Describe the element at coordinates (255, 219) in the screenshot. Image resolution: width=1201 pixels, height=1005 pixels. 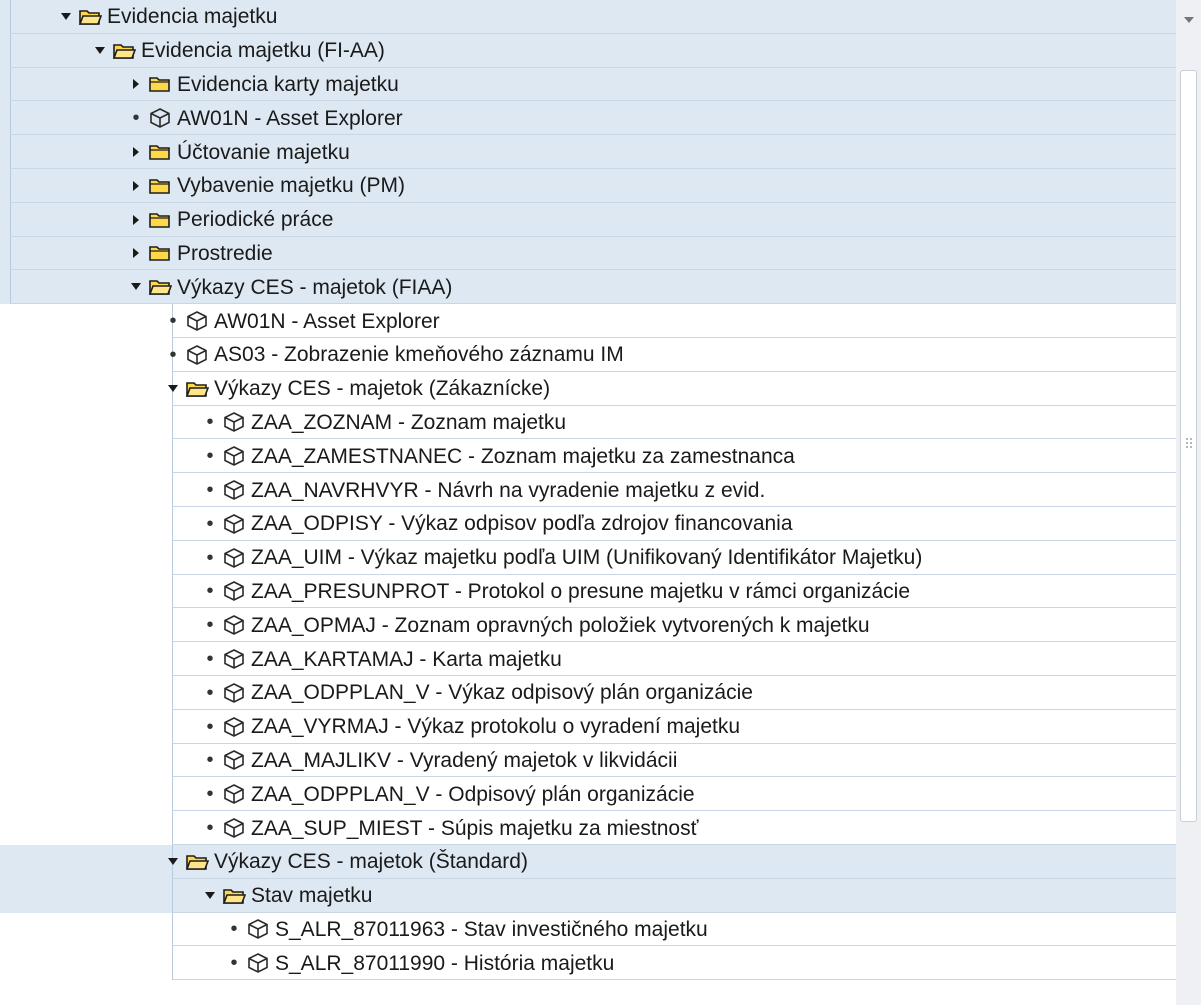
I see `tree-node-label: Periodické práce` at that location.